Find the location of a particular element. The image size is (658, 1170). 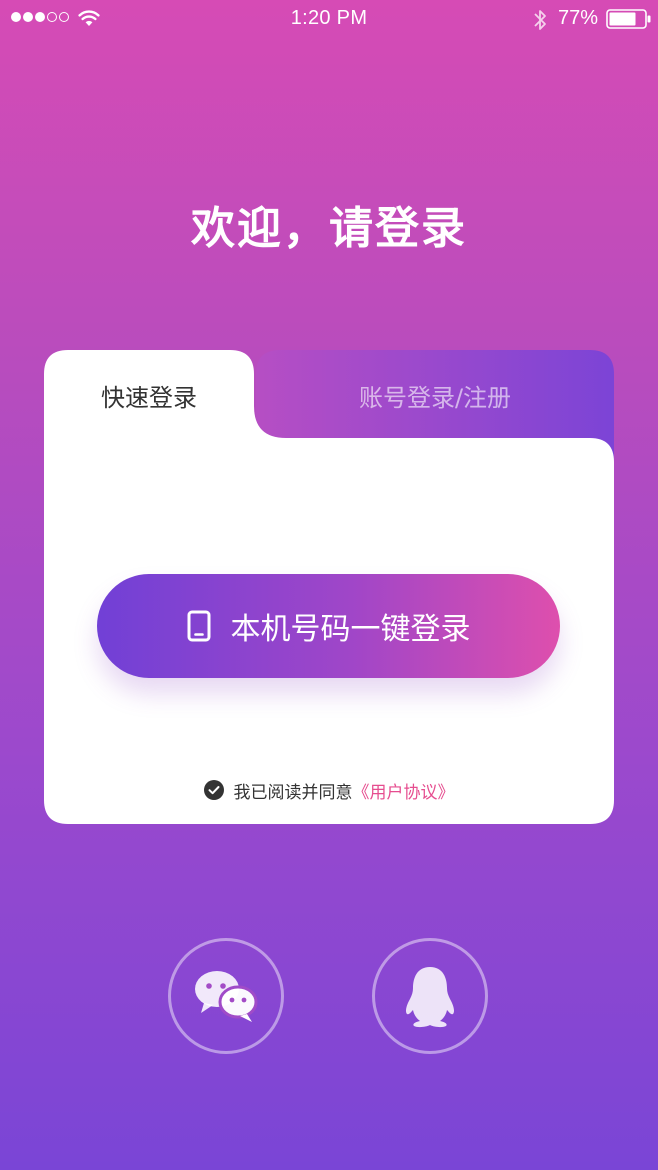

status-bar: 1:20 PM 77% is located at coordinates (329, 20).